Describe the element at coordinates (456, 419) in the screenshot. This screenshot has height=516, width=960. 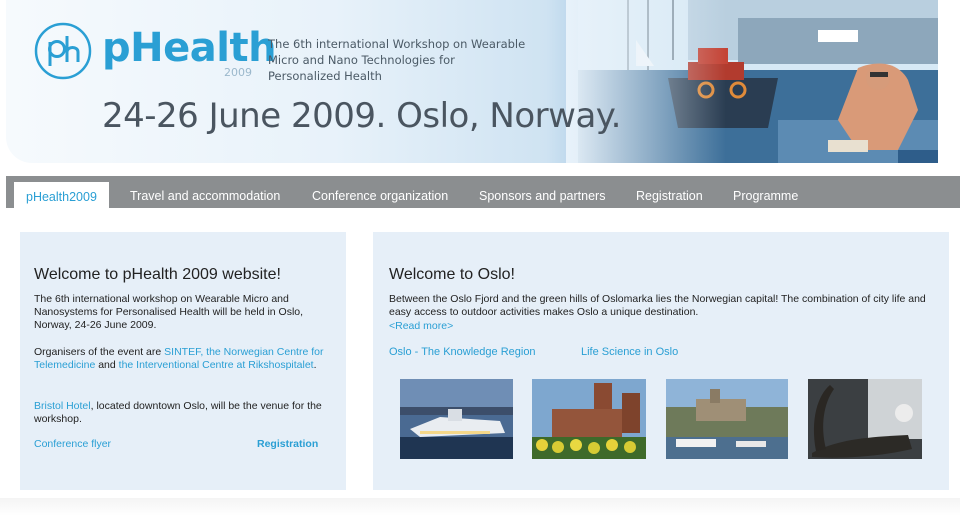
I see `opera-house-photo` at that location.